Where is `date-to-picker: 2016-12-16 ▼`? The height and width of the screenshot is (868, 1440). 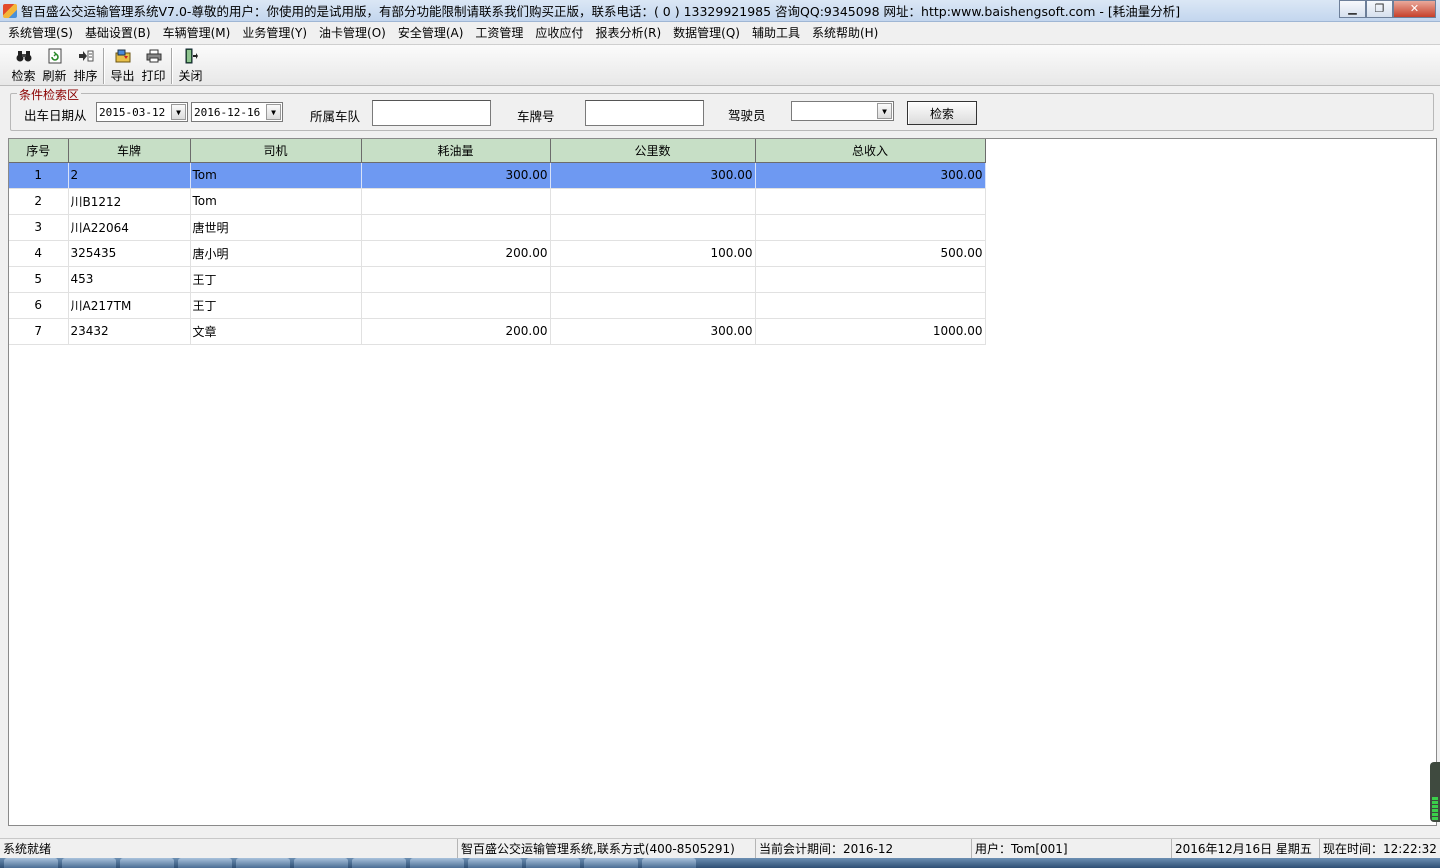
date-to-picker: 2016-12-16 ▼ is located at coordinates (237, 112).